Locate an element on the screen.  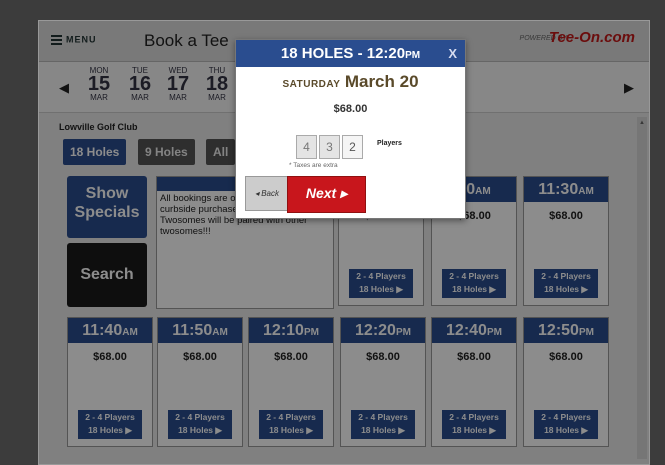
tax-note: * Taxes are extra is located at coordinates (313, 165).